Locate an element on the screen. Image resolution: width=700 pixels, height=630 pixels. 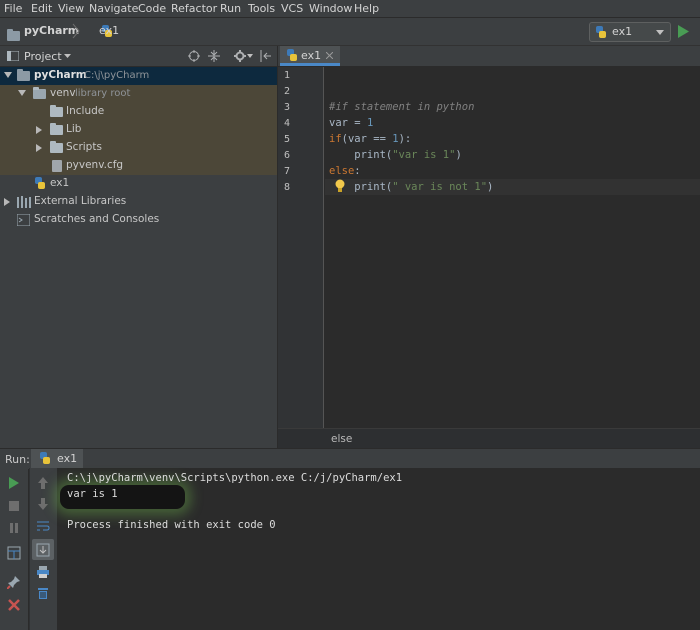
menu-vcs: VCS is located at coordinates (292, 8).